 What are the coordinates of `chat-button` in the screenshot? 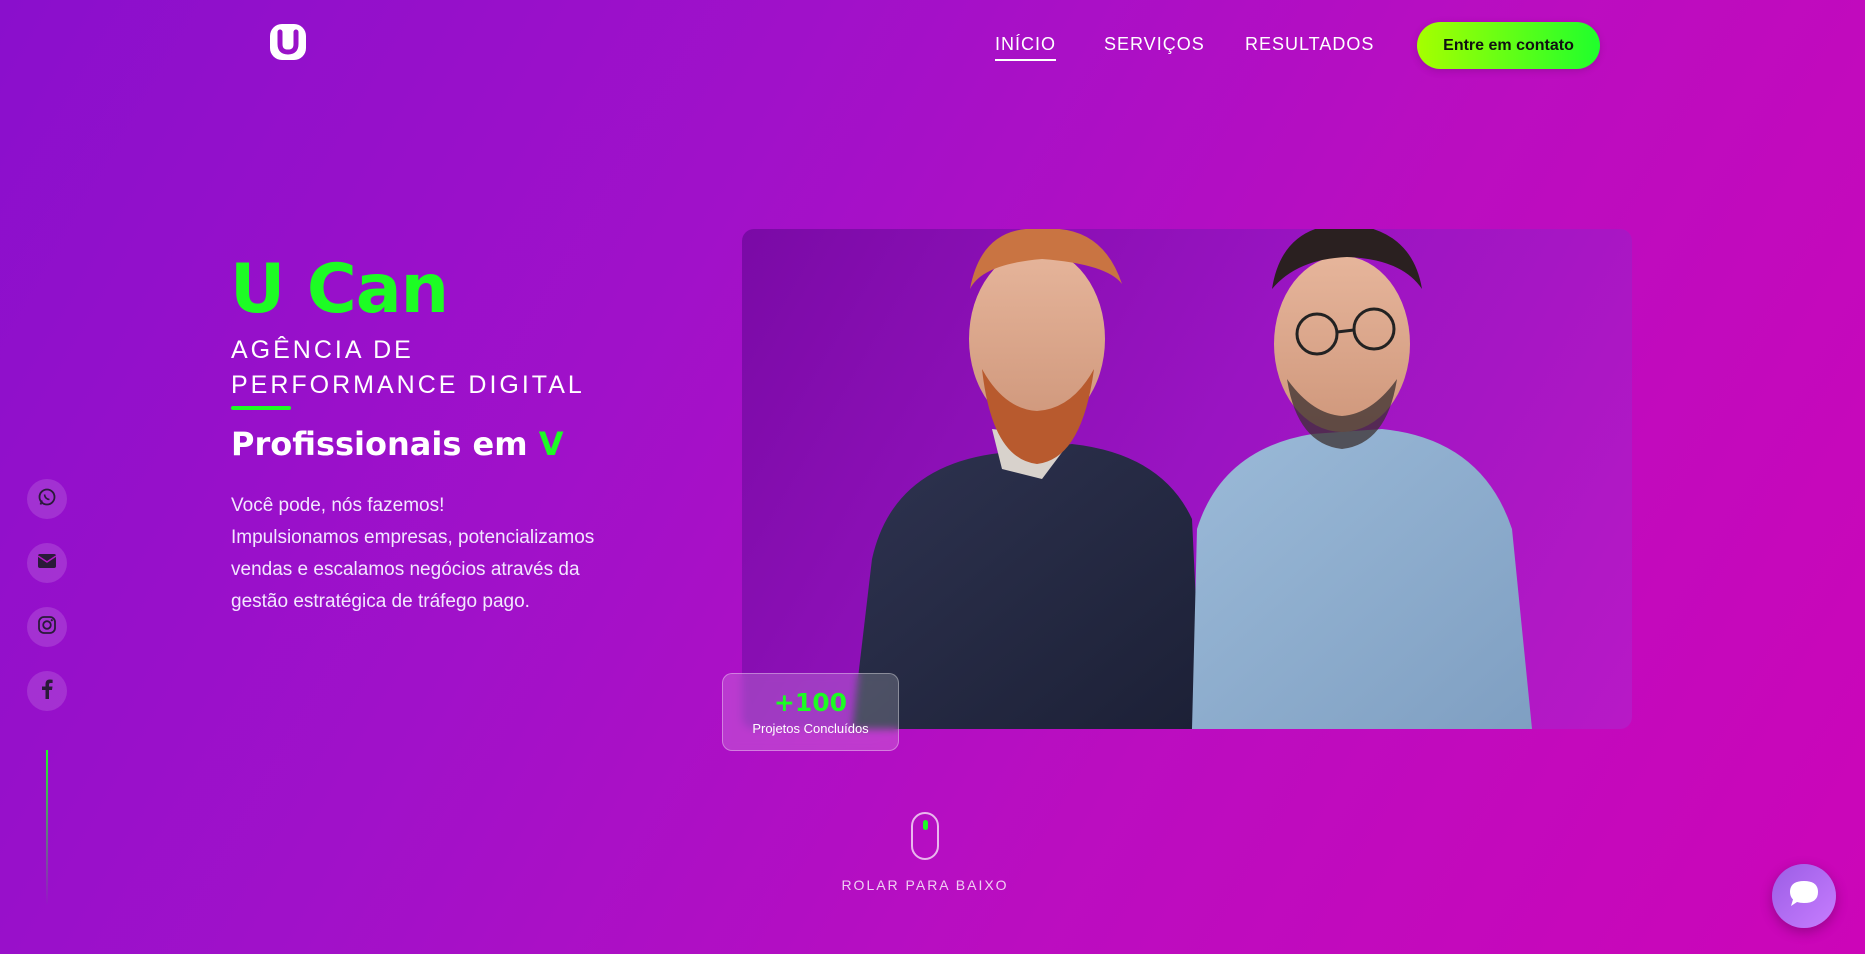 It's located at (1804, 896).